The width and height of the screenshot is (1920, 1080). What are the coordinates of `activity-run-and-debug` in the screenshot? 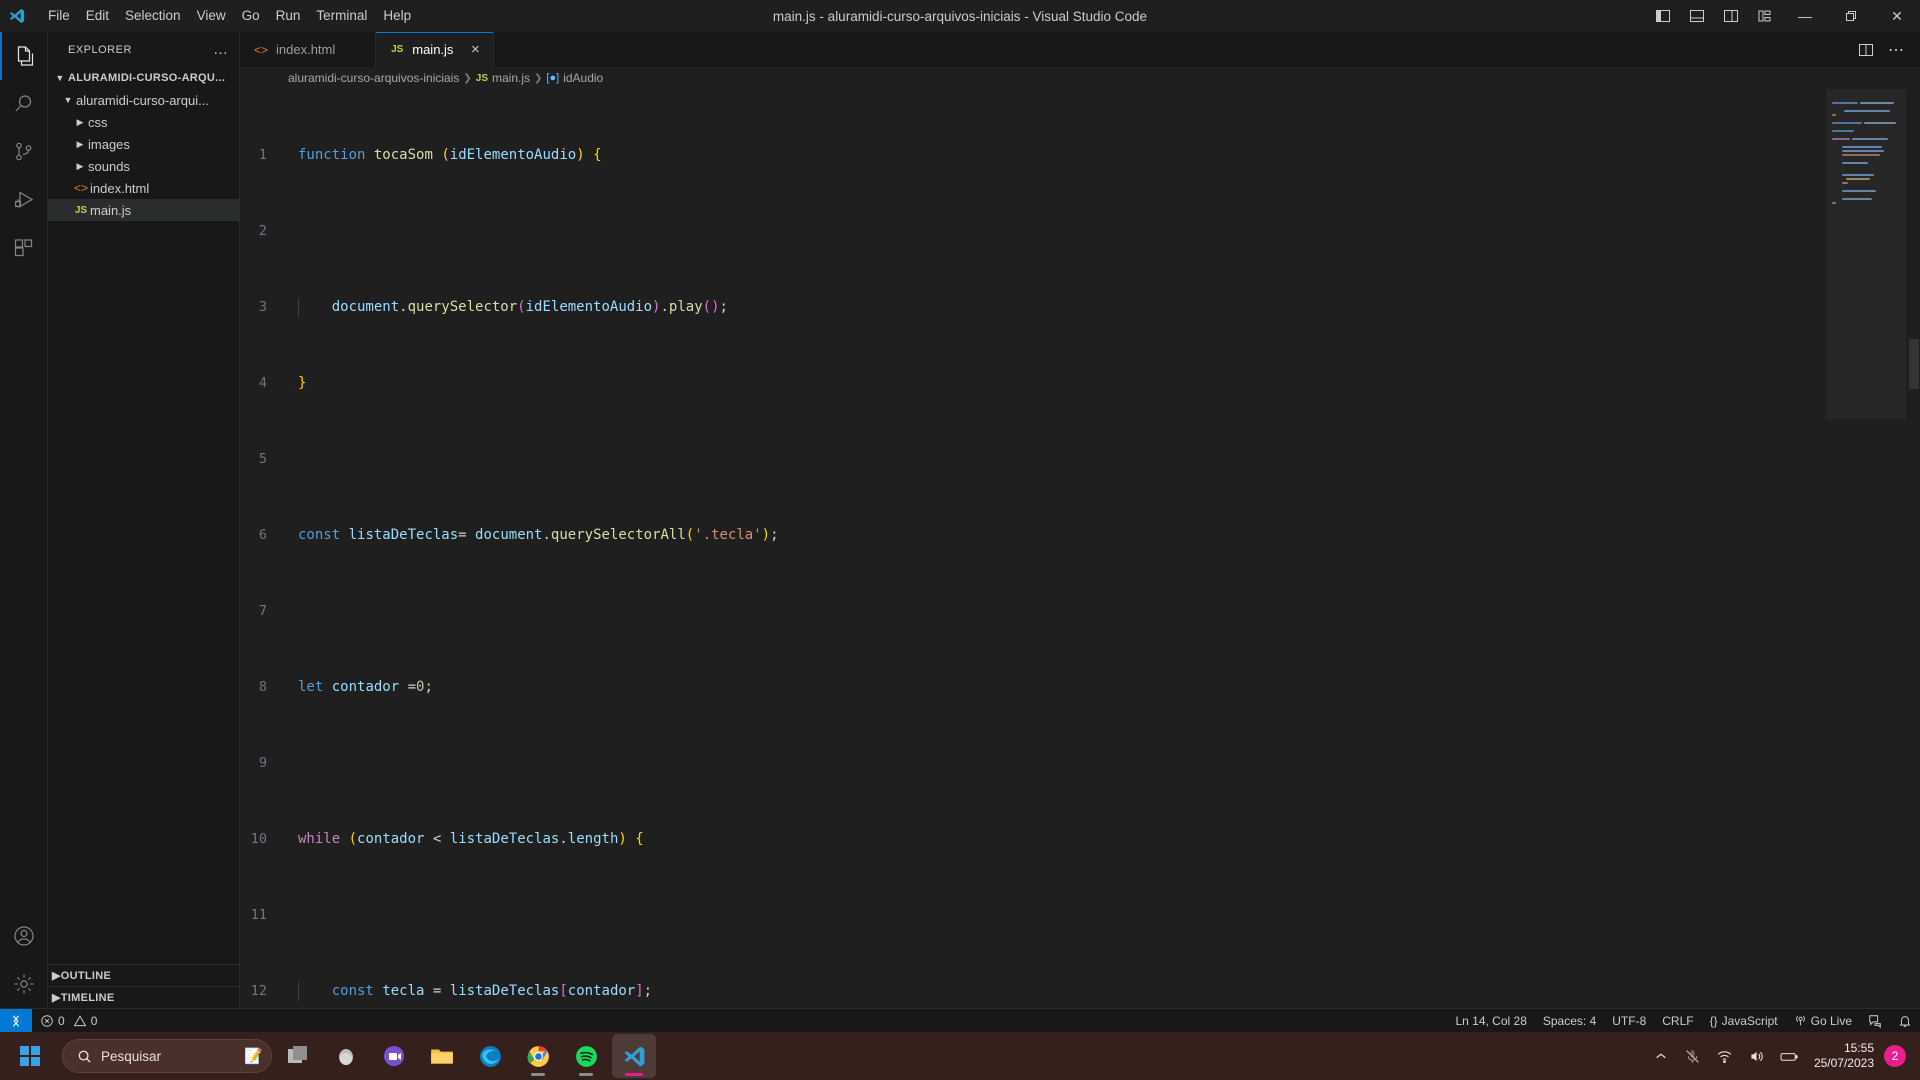 It's located at (24, 200).